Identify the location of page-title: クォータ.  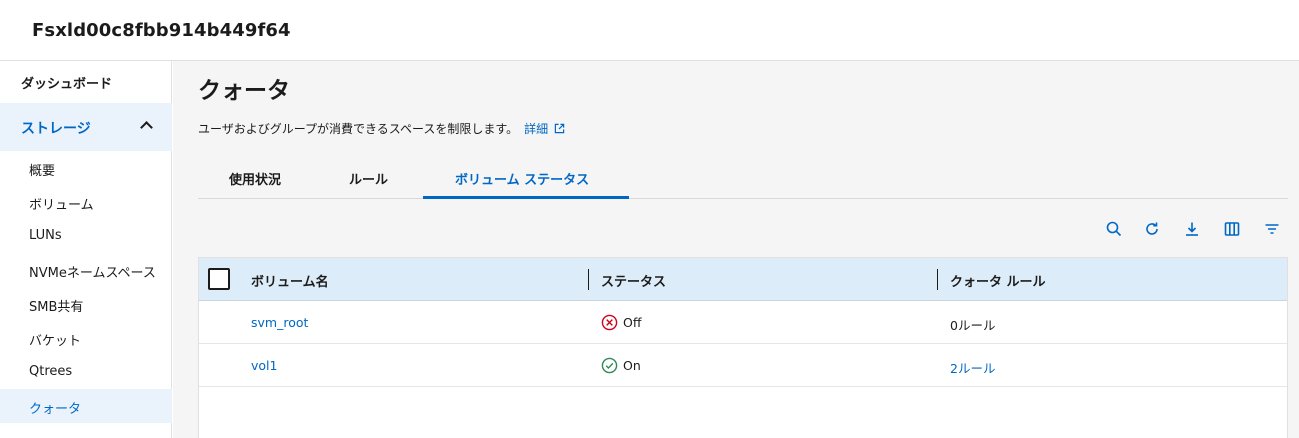
(244, 91).